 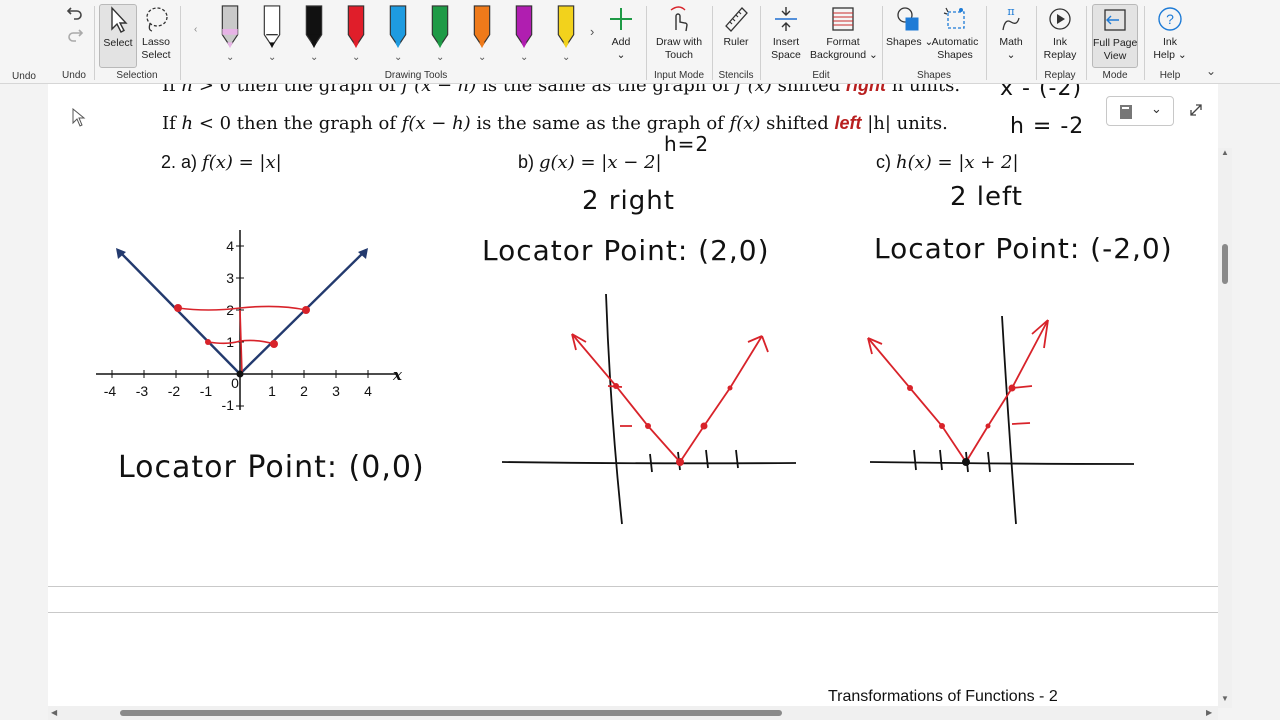 What do you see at coordinates (1211, 71) in the screenshot?
I see `collapse-ribbon-icon: ⌄` at bounding box center [1211, 71].